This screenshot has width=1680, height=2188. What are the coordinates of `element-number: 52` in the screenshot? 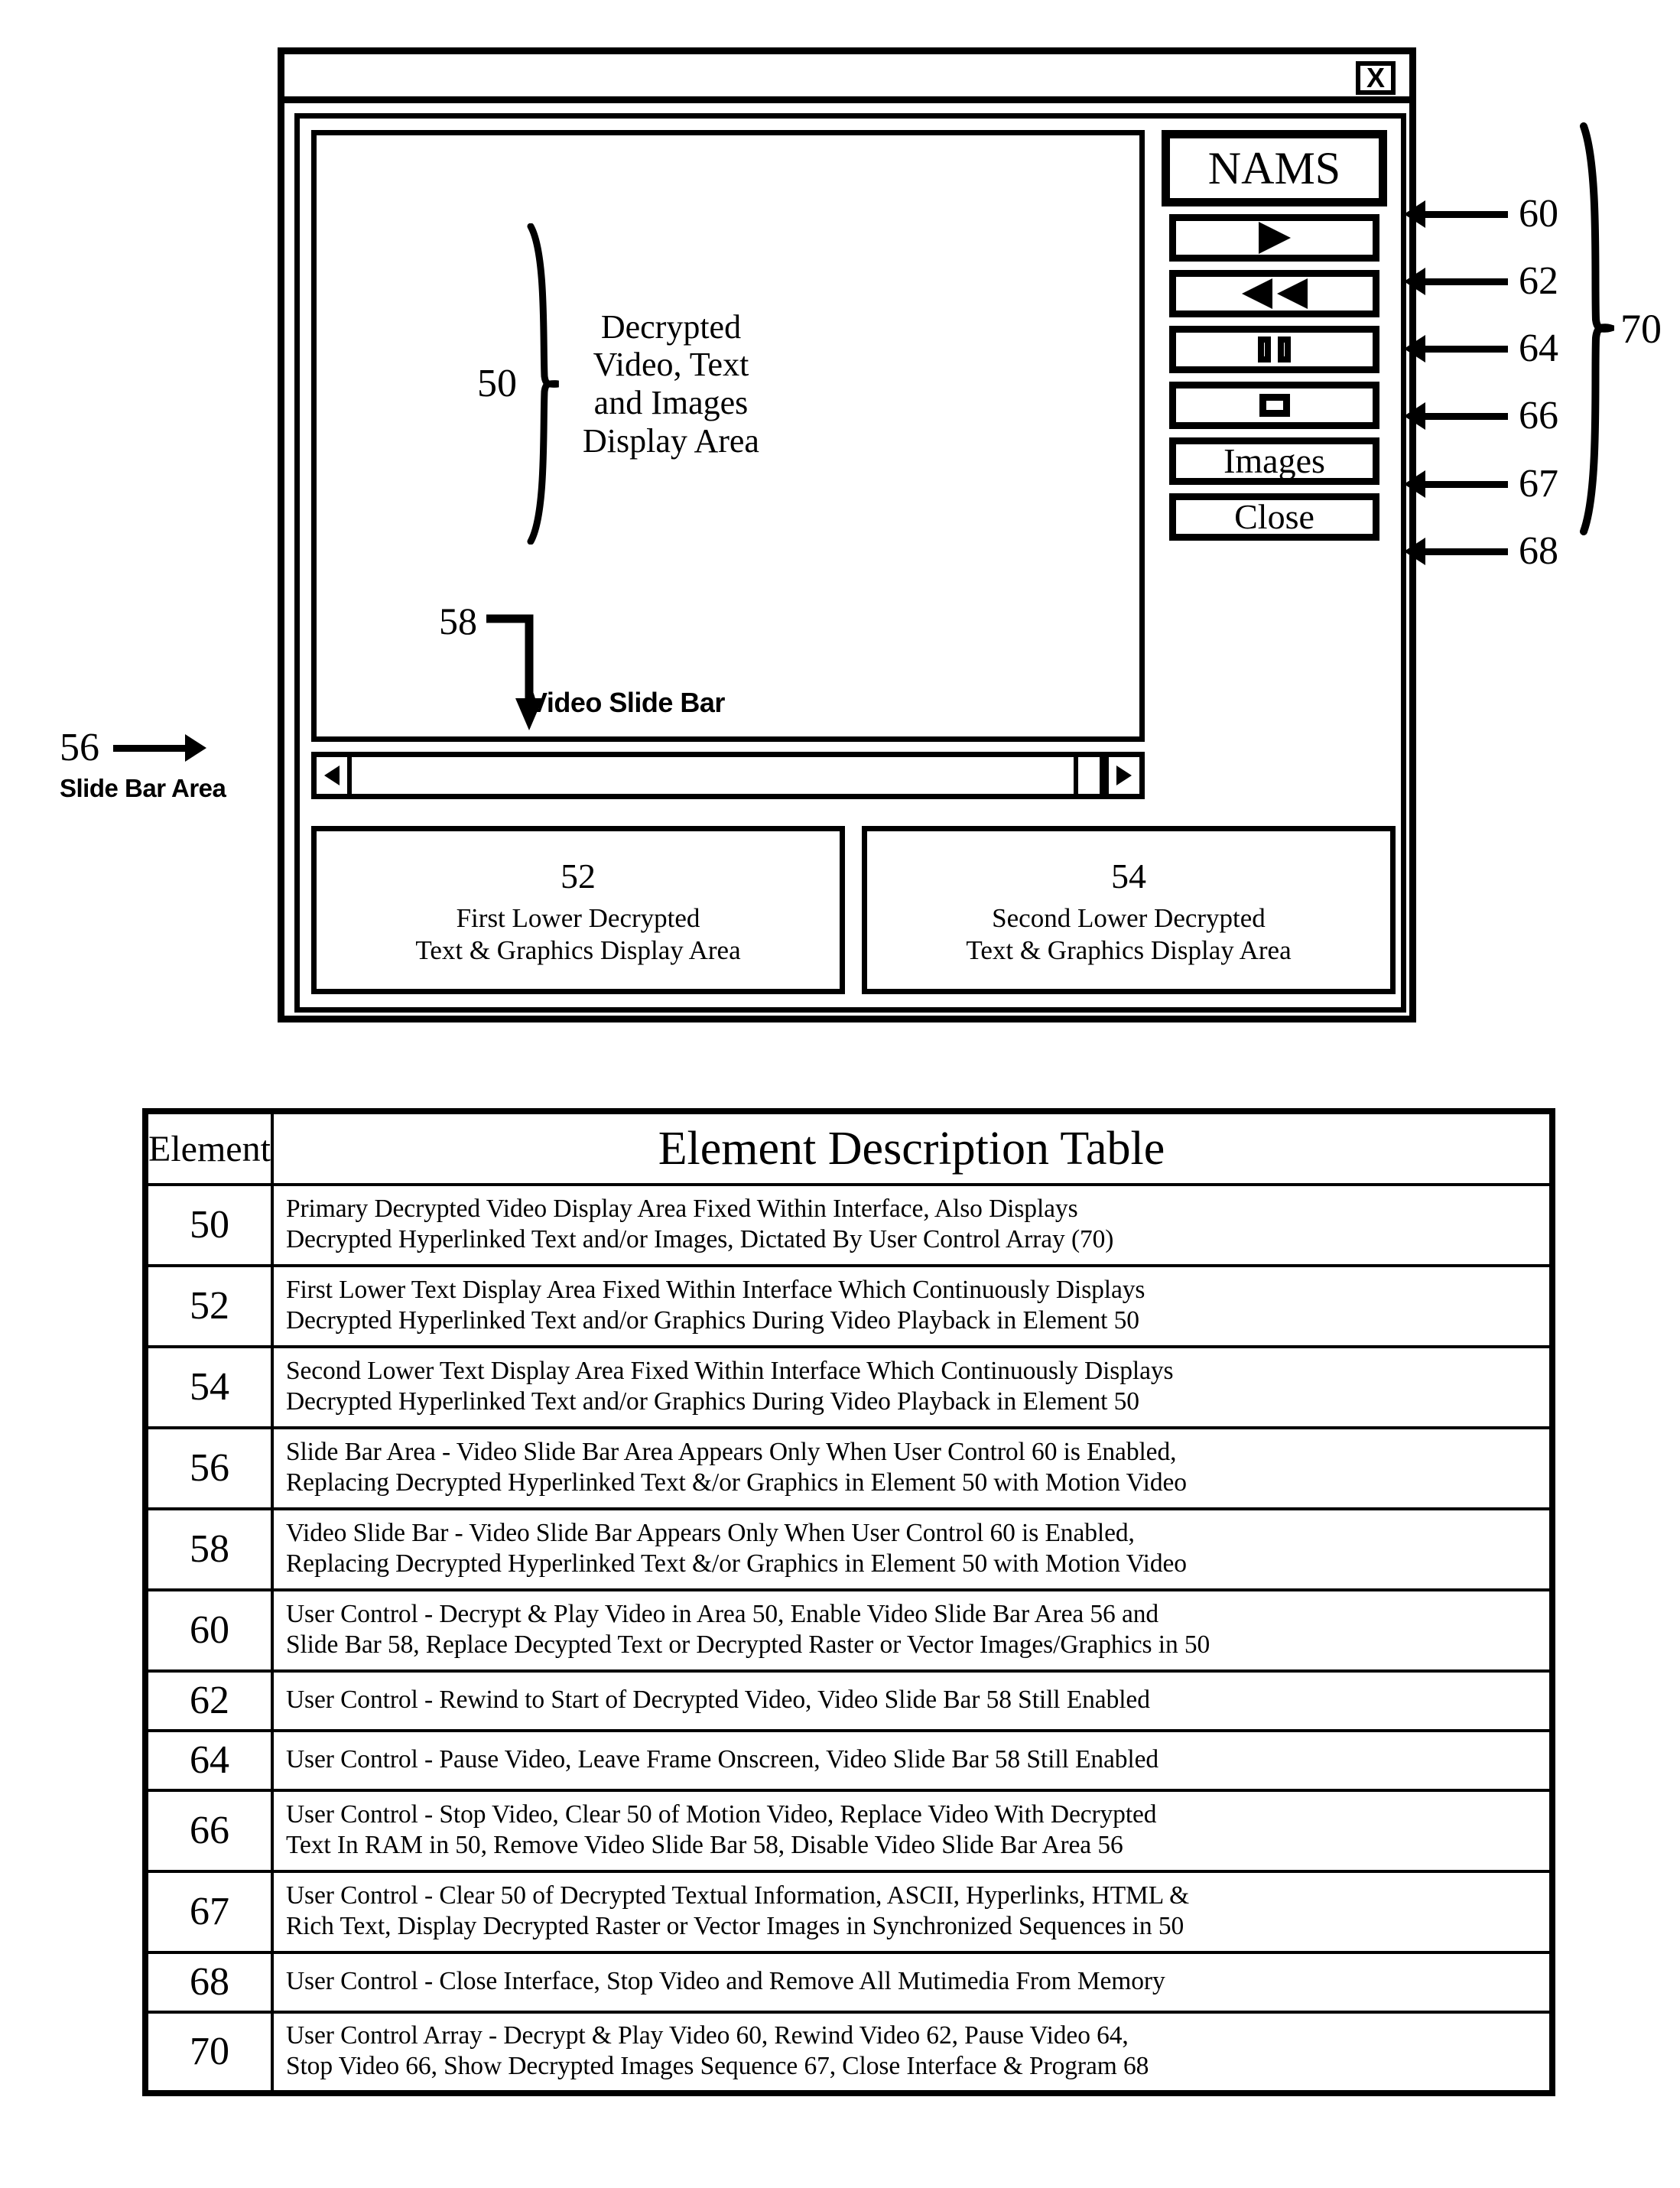 It's located at (209, 1306).